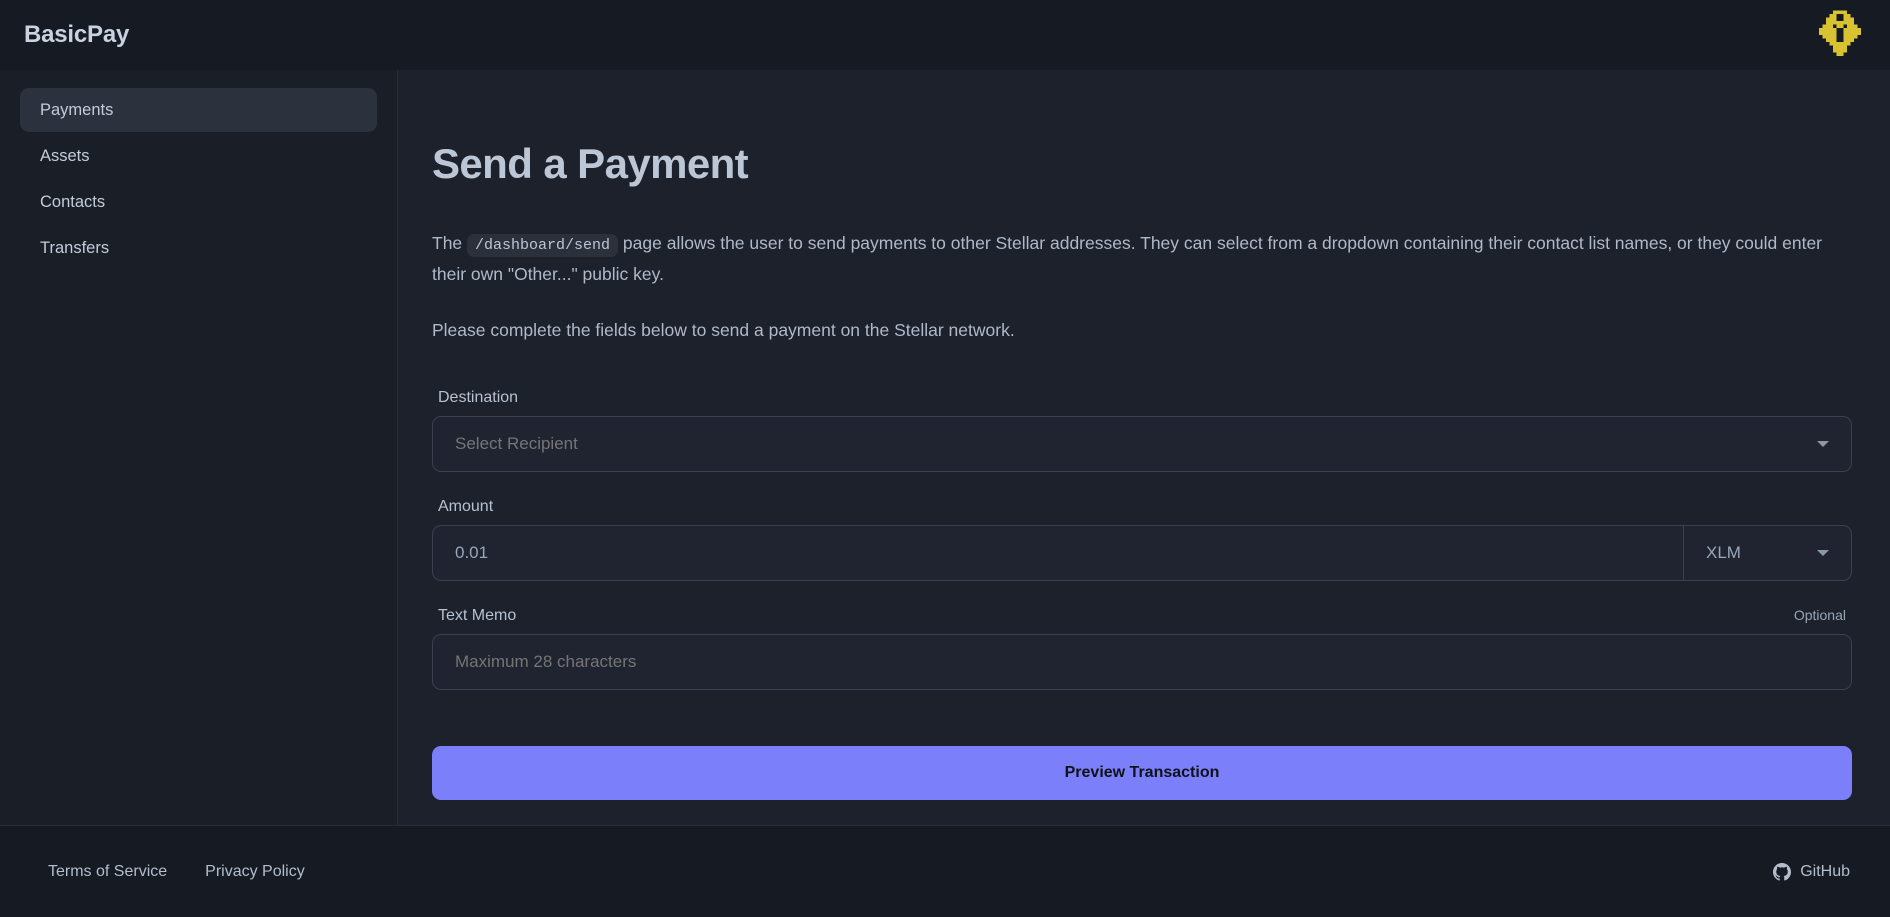 This screenshot has height=917, width=1890. What do you see at coordinates (1142, 772) in the screenshot?
I see `preview-transaction-button: Preview Transaction` at bounding box center [1142, 772].